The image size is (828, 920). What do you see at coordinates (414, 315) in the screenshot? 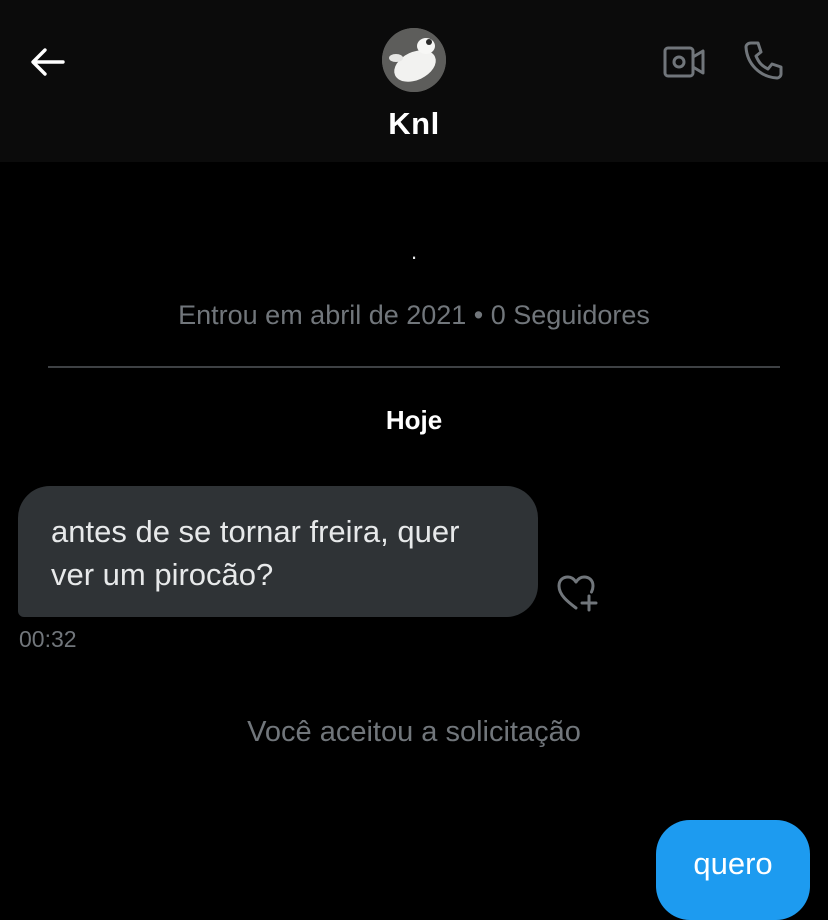
I see `profile-meta: Entrou em abril de 2021 • 0 Seguidores` at bounding box center [414, 315].